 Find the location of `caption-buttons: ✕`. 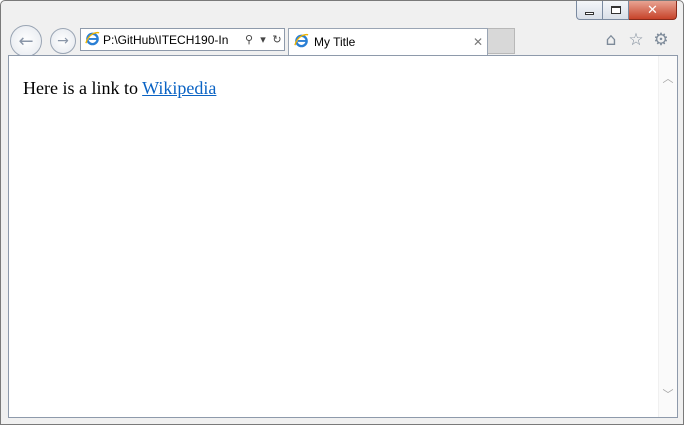

caption-buttons: ✕ is located at coordinates (626, 11).